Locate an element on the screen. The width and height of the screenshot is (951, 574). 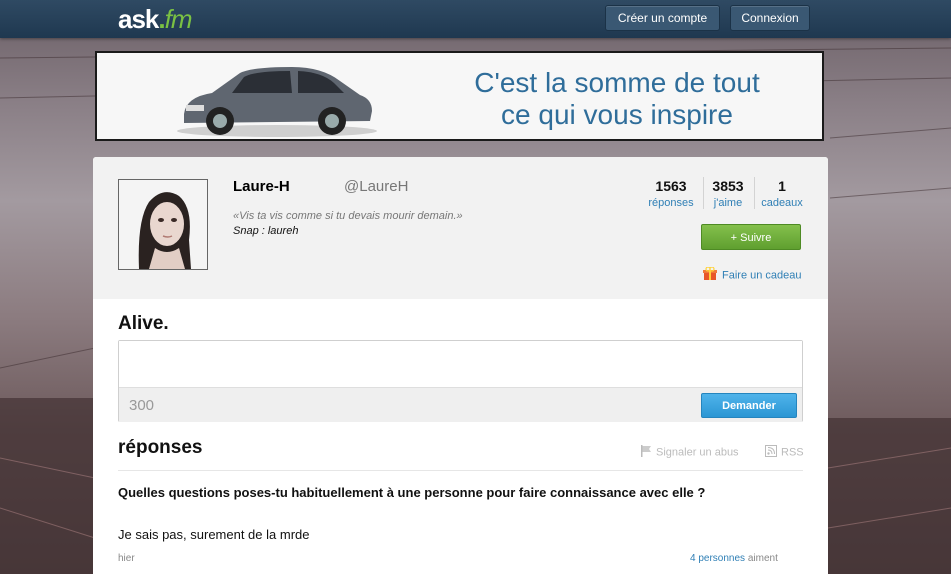
stat-answers-label: réponses is located at coordinates (671, 203).